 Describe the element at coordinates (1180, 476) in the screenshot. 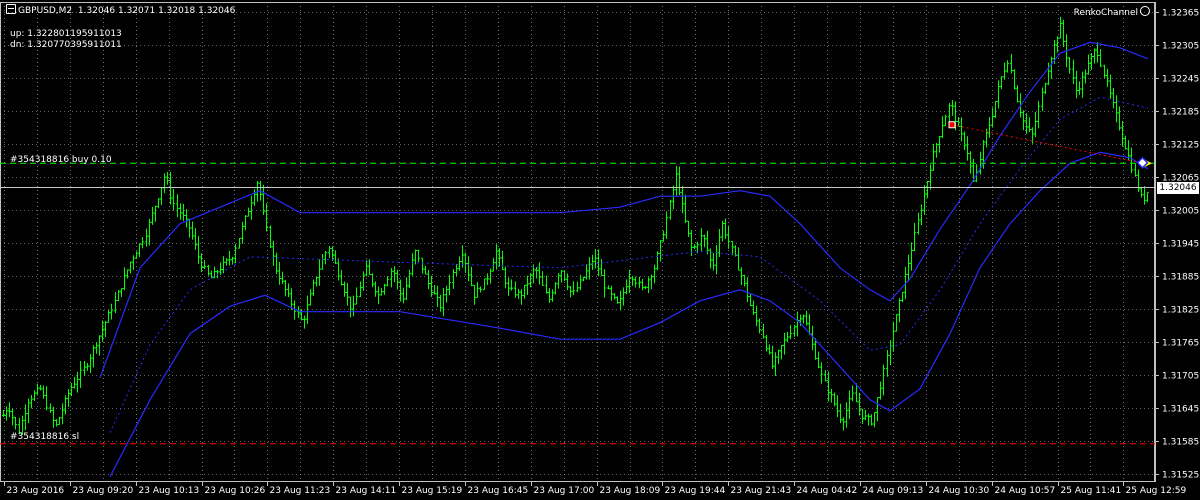

I see `y-tick-label: 1.31525` at that location.